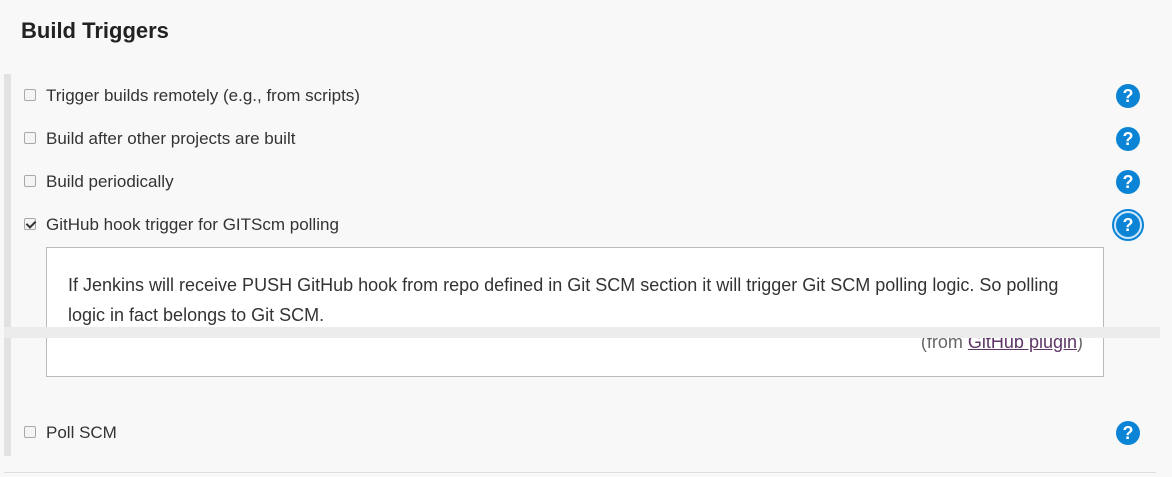  I want to click on build-periodically-label: Build periodically, so click(110, 182).